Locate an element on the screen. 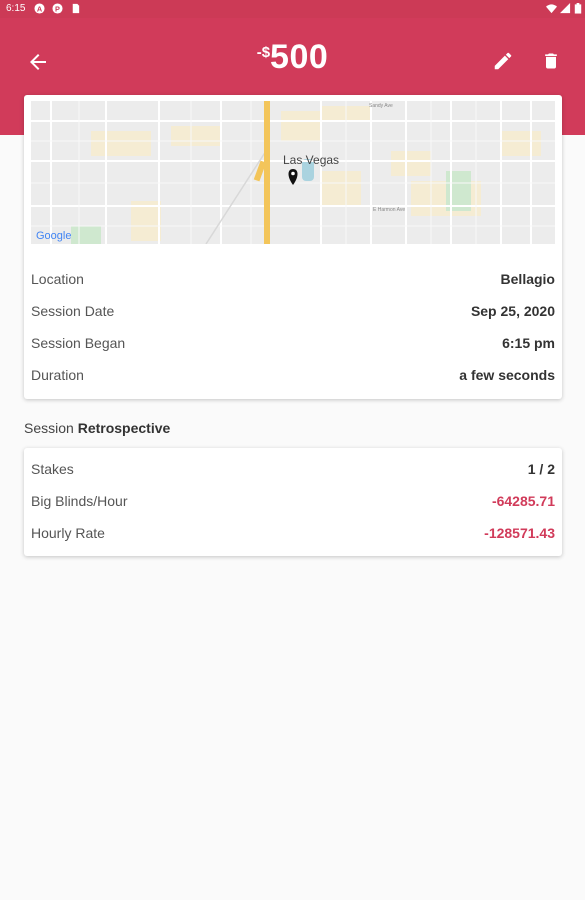  retro-value: -128571.43 is located at coordinates (519, 533).